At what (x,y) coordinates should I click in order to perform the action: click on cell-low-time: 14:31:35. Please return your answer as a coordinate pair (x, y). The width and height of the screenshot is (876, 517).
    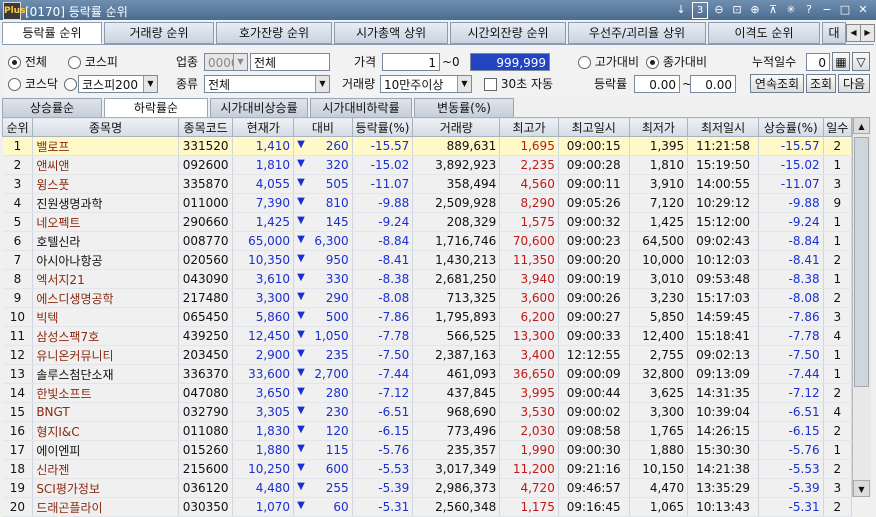
    Looking at the image, I should click on (723, 393).